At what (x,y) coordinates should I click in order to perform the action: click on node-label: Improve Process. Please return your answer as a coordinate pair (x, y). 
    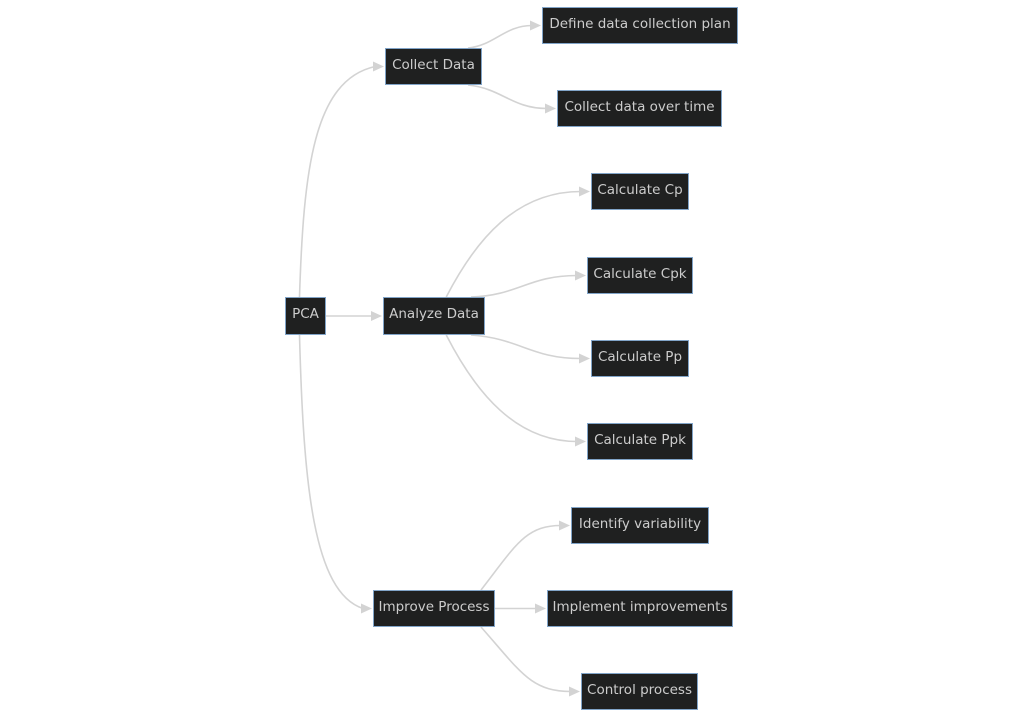
    Looking at the image, I should click on (434, 606).